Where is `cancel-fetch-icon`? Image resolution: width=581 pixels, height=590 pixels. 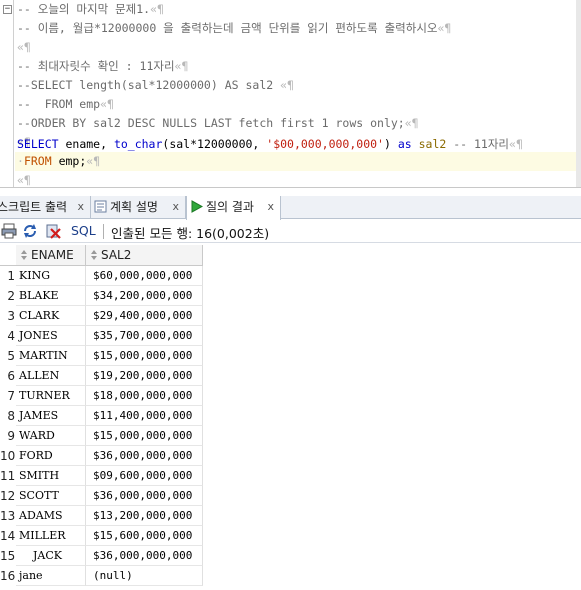 cancel-fetch-icon is located at coordinates (53, 231).